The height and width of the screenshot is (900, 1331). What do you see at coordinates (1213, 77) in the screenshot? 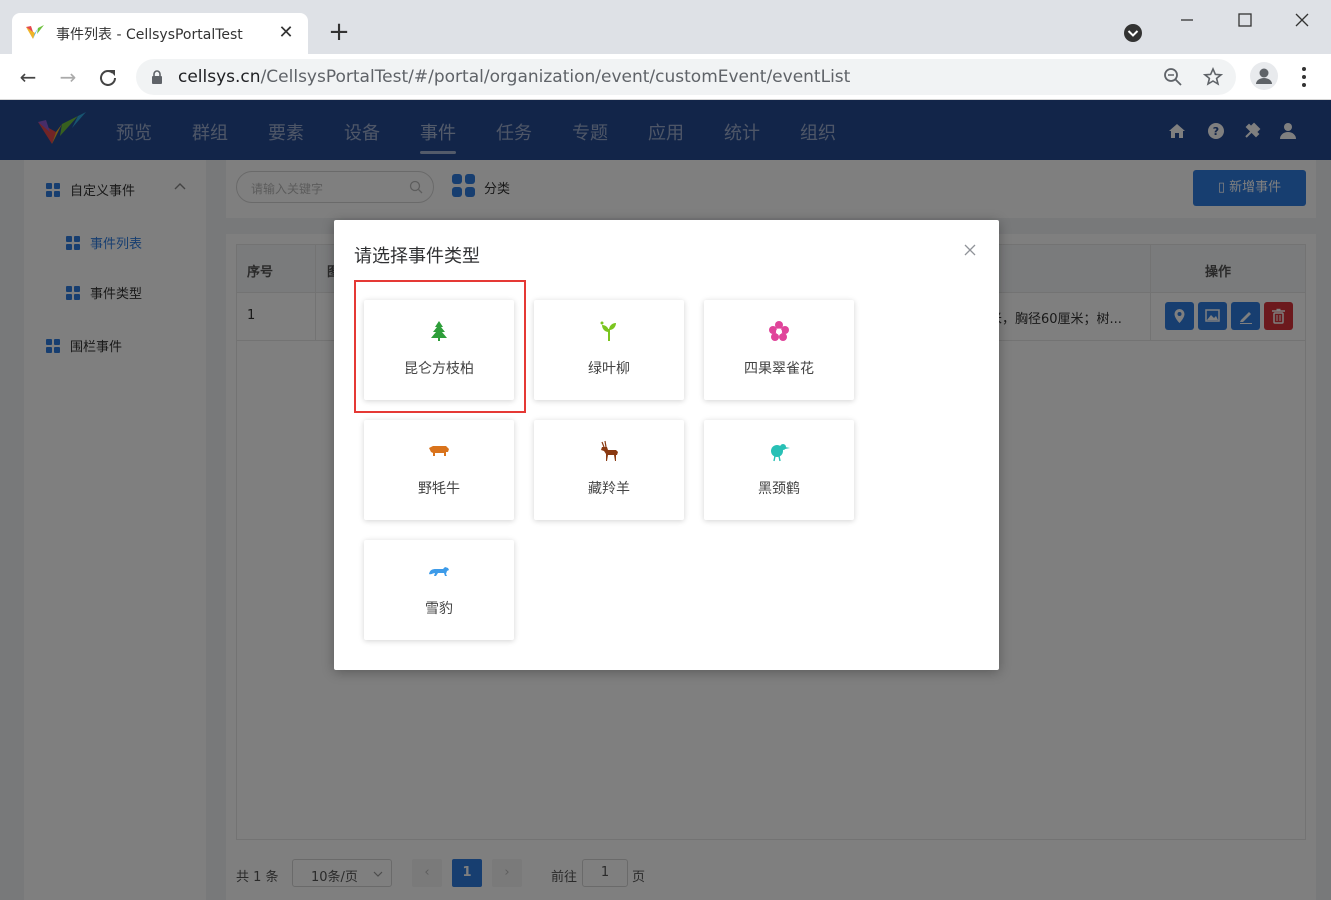
I see `bookmark-star-icon` at bounding box center [1213, 77].